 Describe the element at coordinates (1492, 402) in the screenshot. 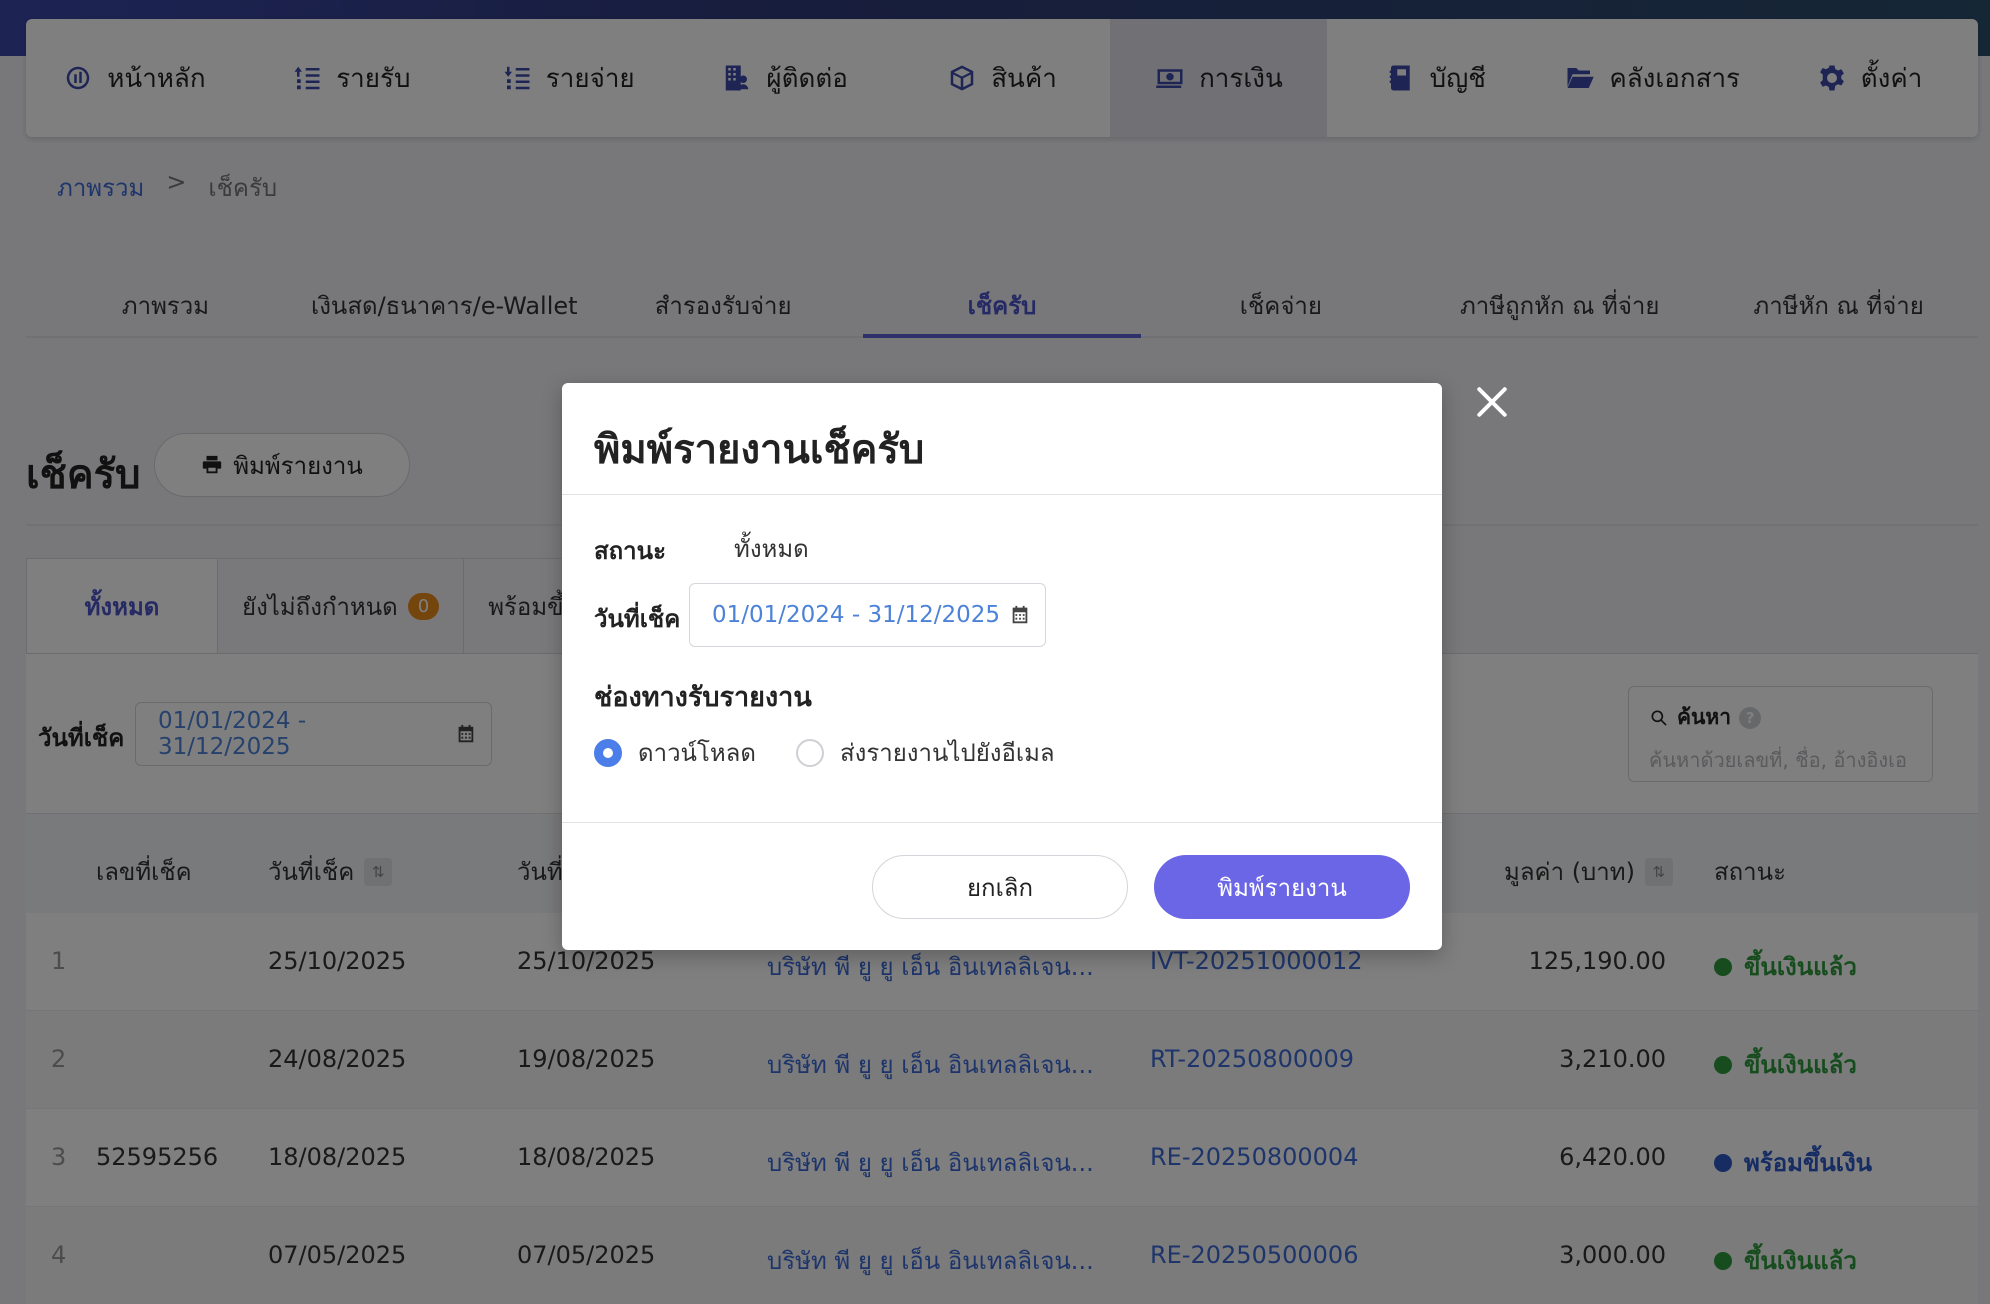

I see `close-icon` at that location.